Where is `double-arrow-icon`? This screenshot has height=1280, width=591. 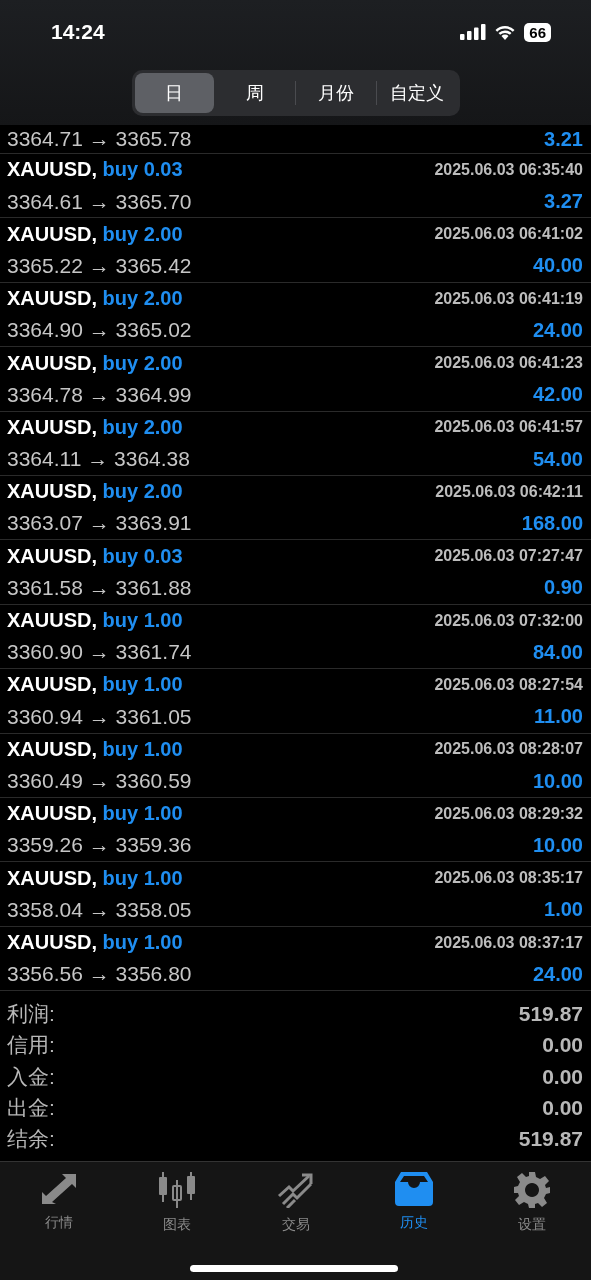 double-arrow-icon is located at coordinates (59, 1189).